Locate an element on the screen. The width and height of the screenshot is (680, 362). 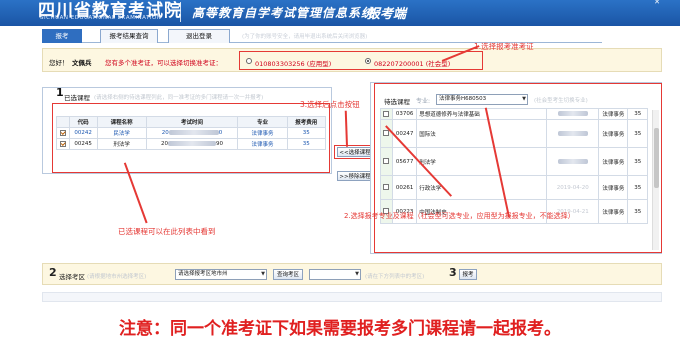
region-select: ▼ is located at coordinates (335, 274).